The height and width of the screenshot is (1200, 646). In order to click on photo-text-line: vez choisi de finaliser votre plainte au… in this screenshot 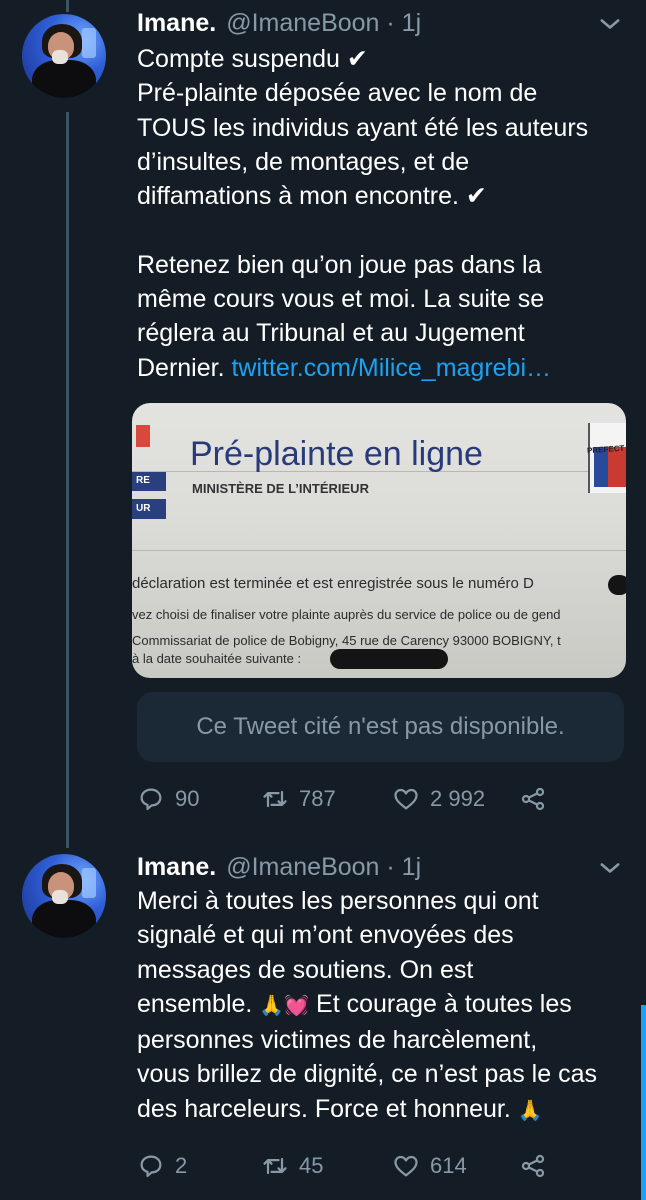, I will do `click(346, 614)`.